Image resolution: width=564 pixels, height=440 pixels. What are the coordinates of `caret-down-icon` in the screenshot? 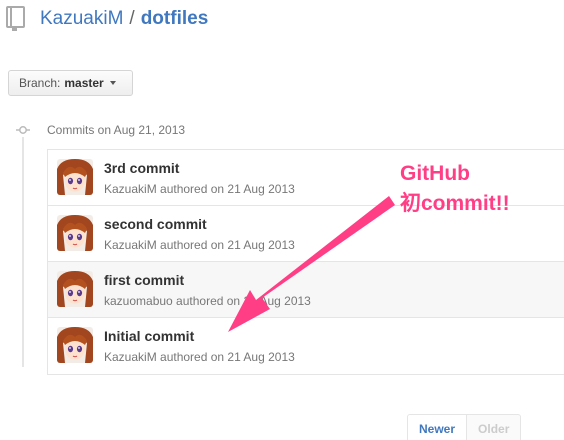 It's located at (112, 83).